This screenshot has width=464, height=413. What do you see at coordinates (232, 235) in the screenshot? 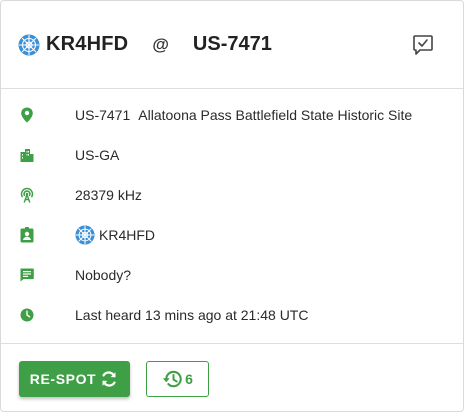
I see `spotter-row: KR4HFD` at bounding box center [232, 235].